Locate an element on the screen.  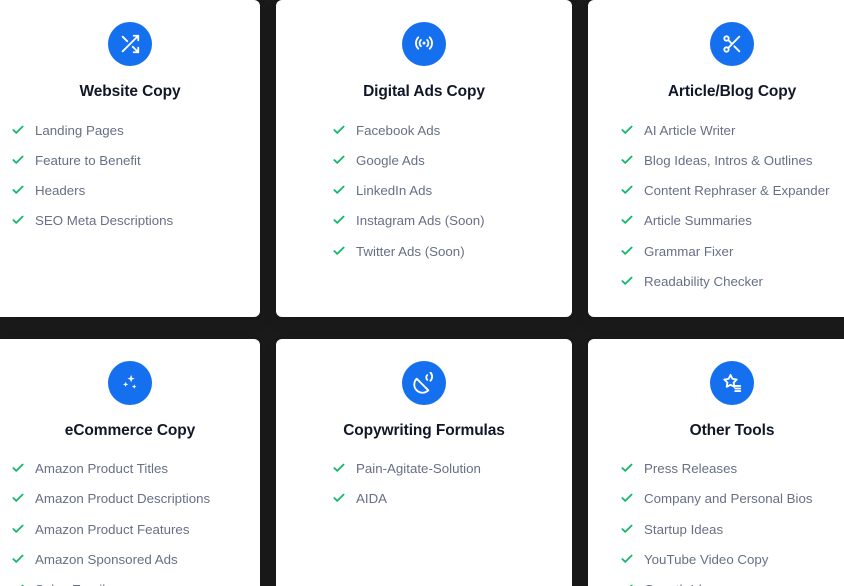
list-item-label: Amazon Sponsored Ads is located at coordinates (106, 560).